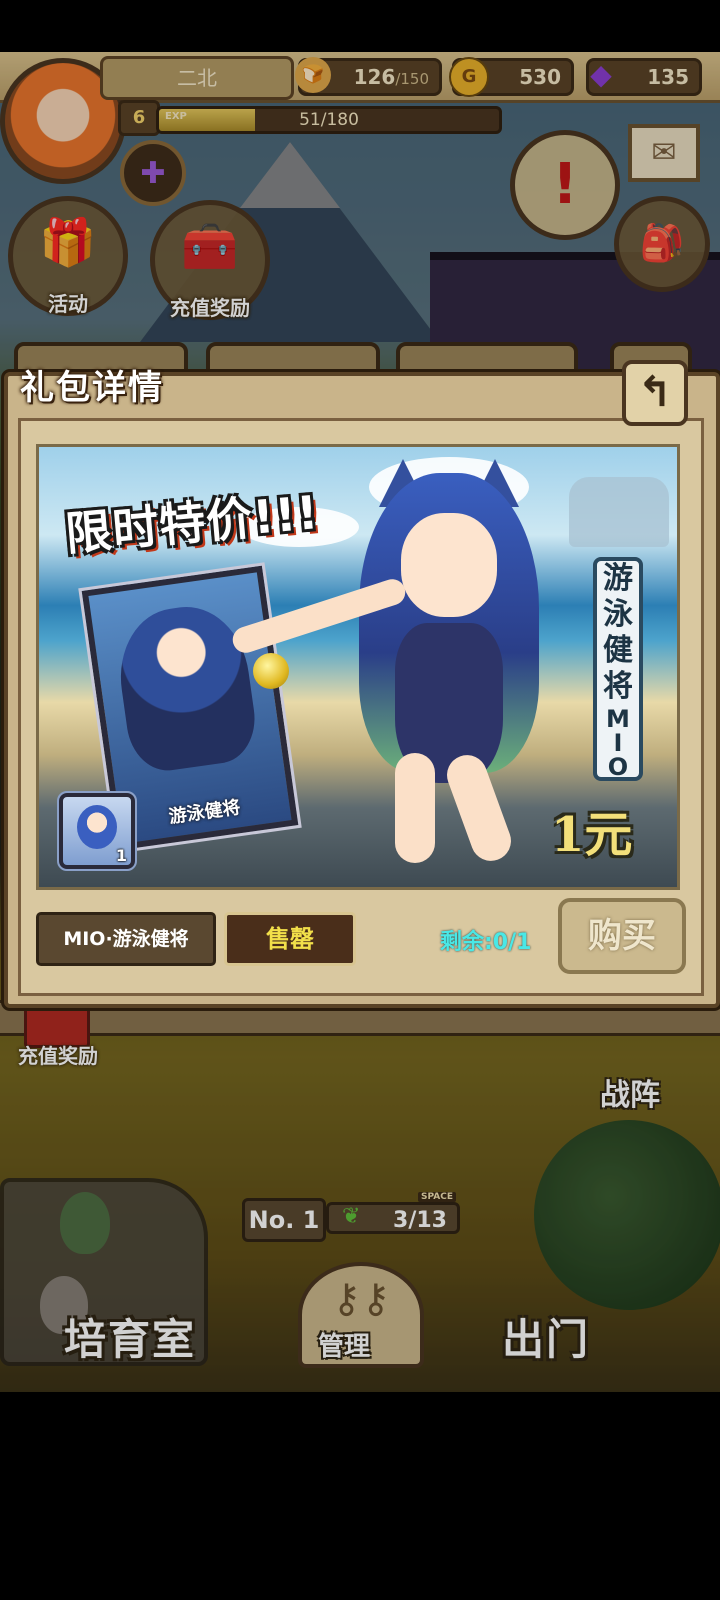 This screenshot has height=1600, width=720. I want to click on swimsuit-shirt-graphic, so click(619, 512).